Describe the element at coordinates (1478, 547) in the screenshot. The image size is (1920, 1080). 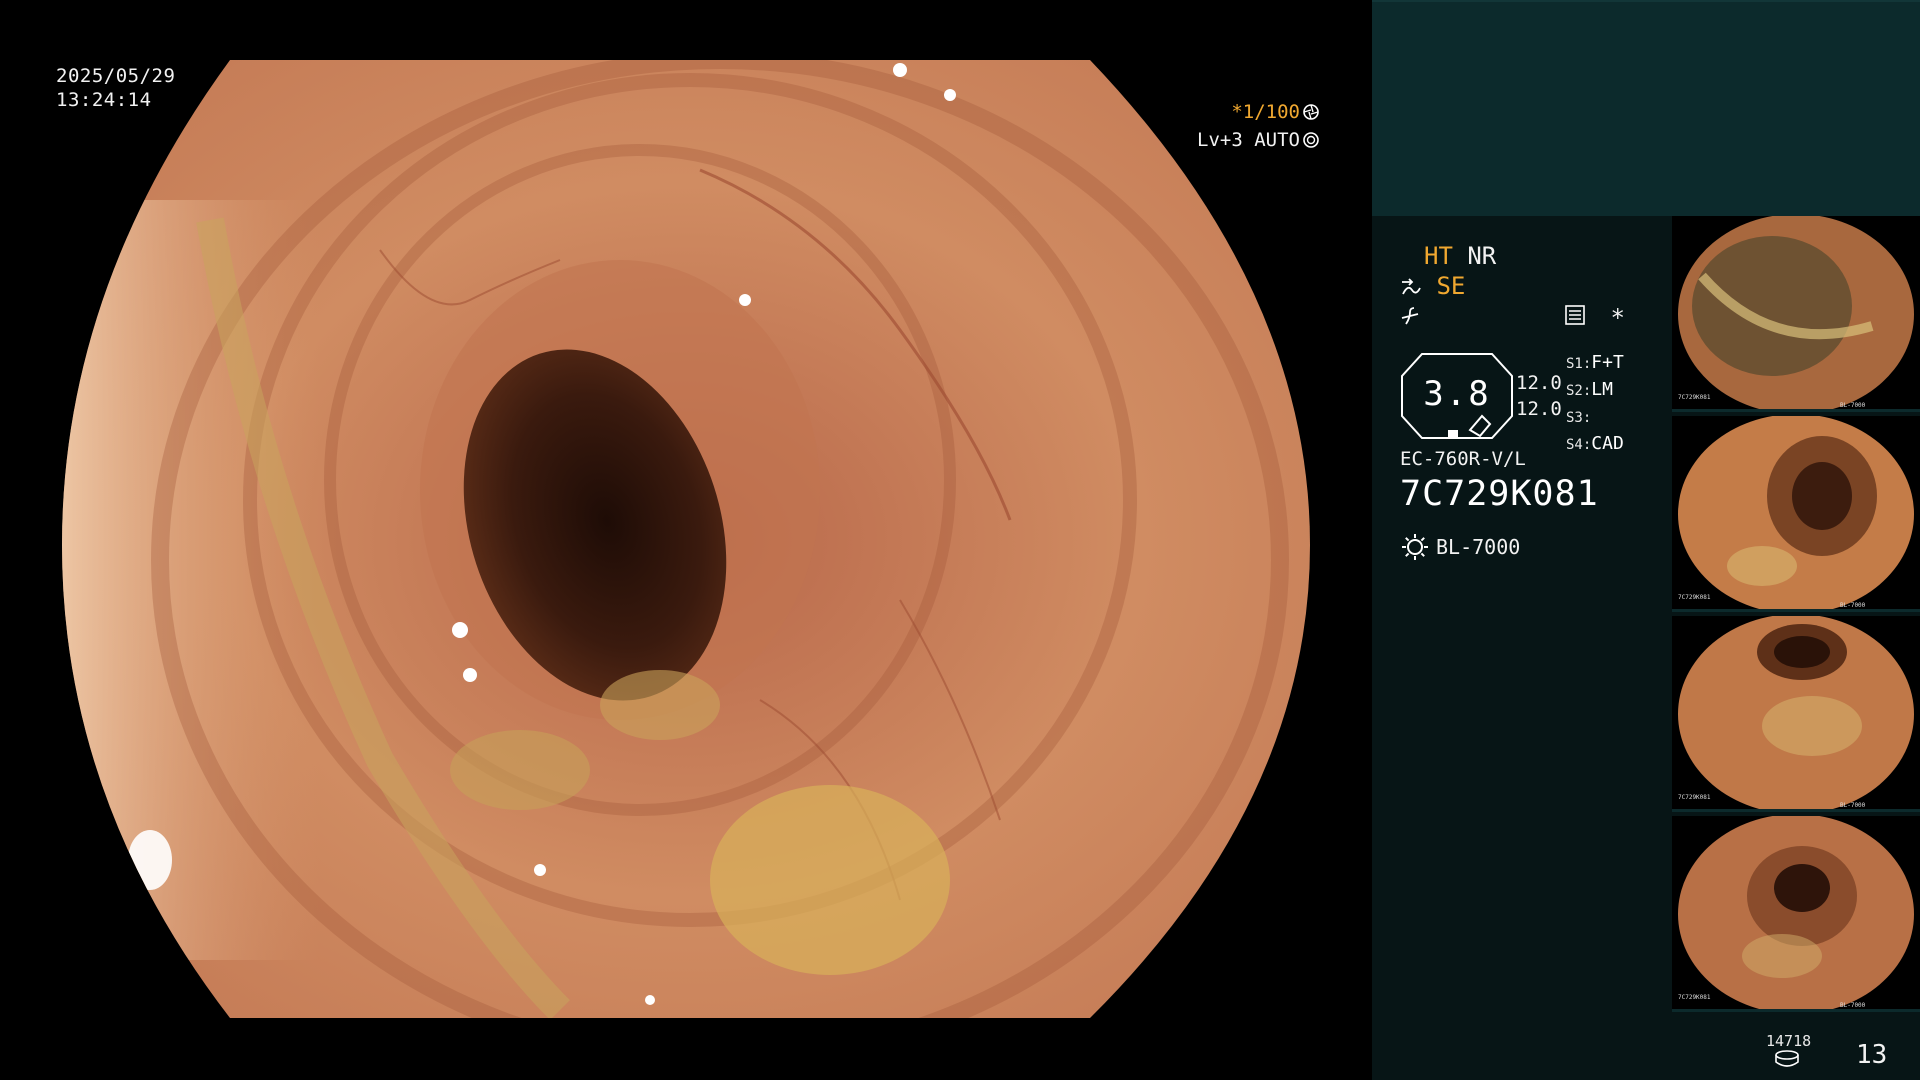
I see `light-source-label: BL-7000` at that location.